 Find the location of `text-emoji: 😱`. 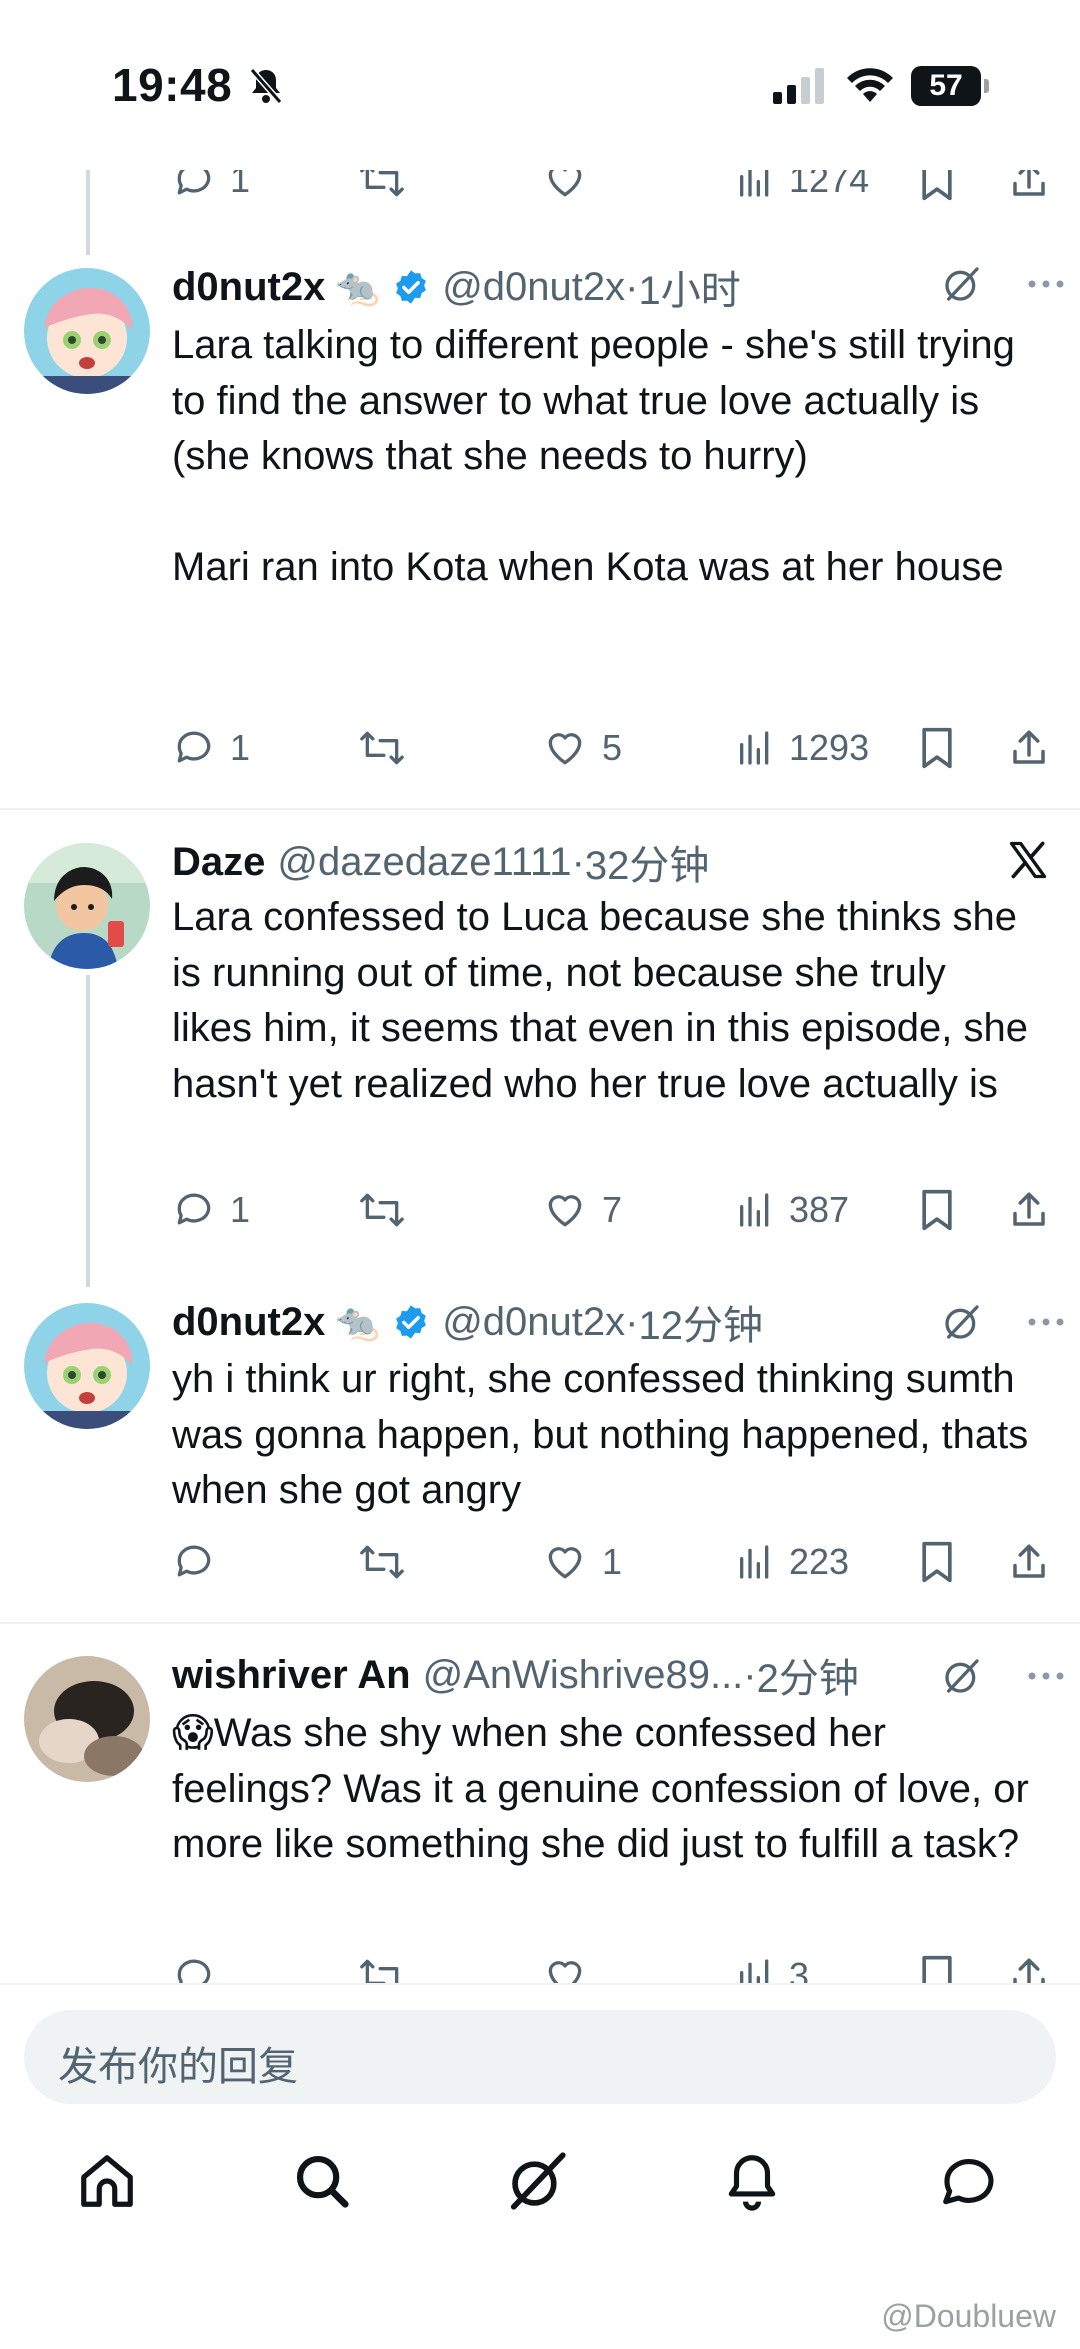

text-emoji: 😱 is located at coordinates (193, 1733).